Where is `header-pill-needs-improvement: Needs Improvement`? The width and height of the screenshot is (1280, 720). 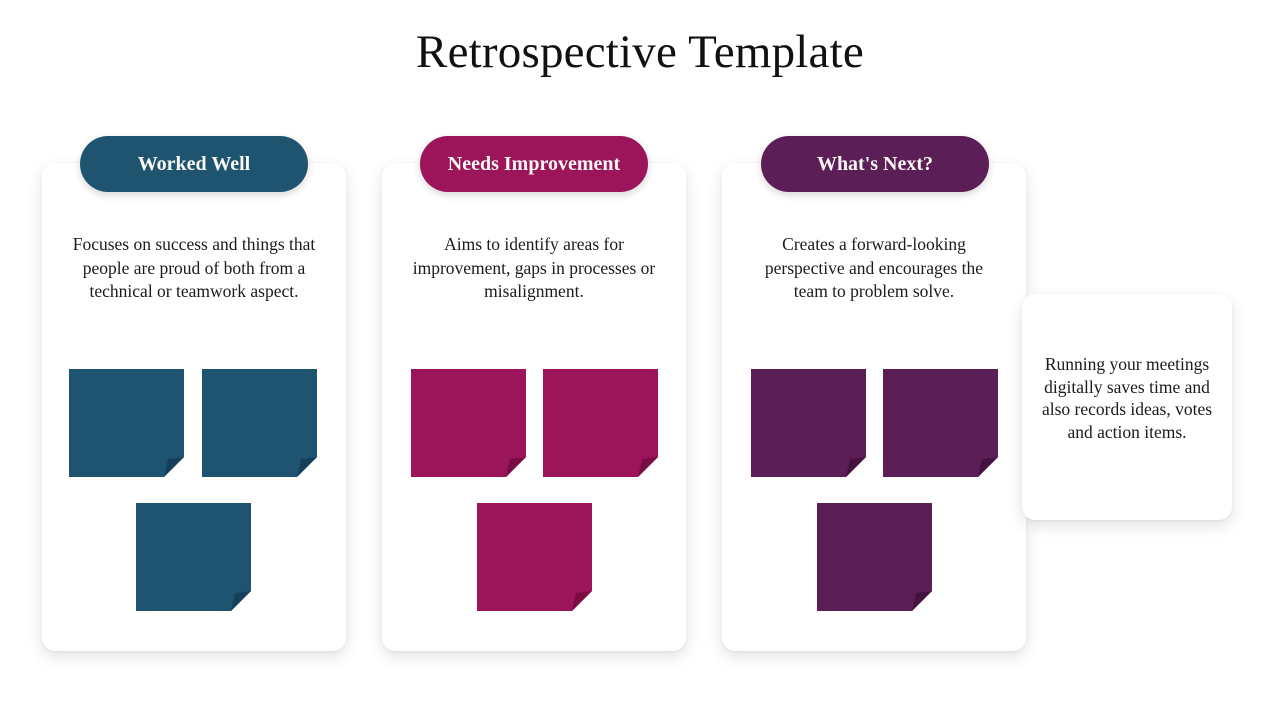
header-pill-needs-improvement: Needs Improvement is located at coordinates (534, 164).